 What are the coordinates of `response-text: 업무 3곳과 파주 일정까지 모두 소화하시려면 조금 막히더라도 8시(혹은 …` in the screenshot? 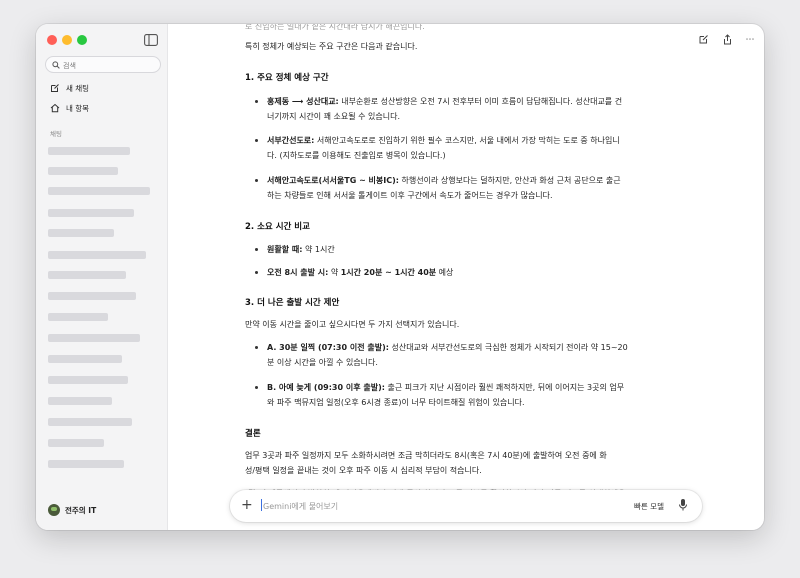 It's located at (426, 455).